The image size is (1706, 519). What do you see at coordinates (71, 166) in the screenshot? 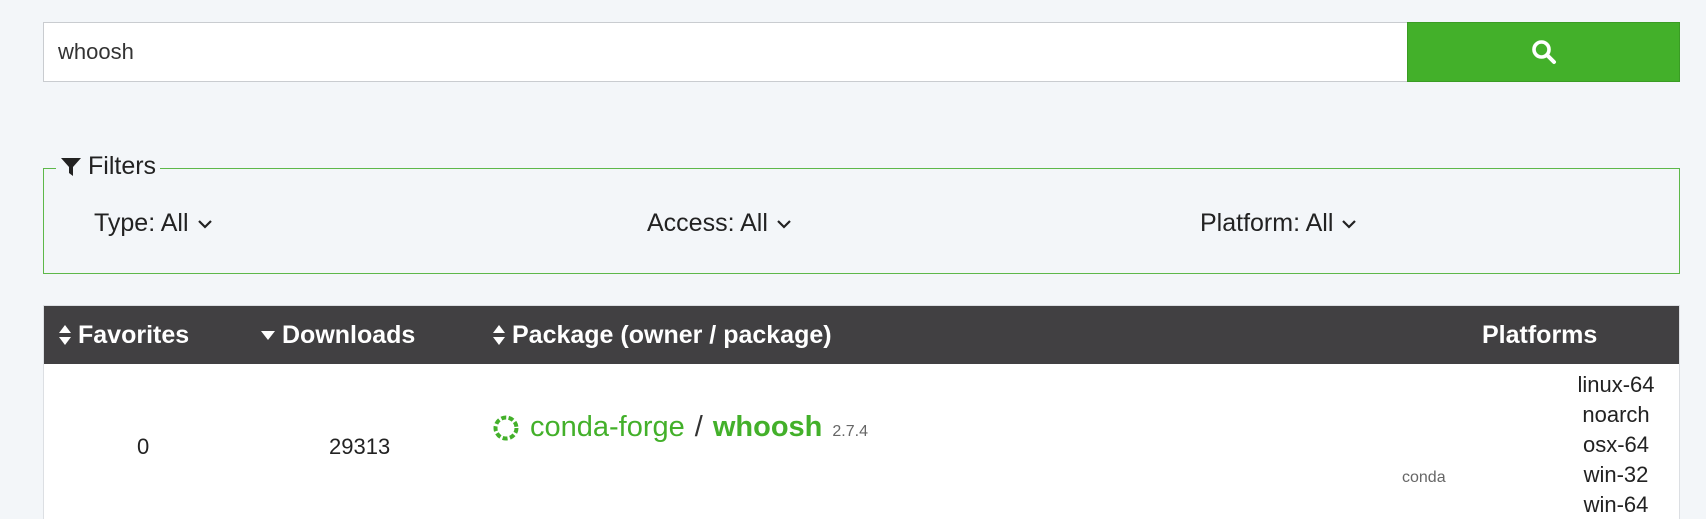
I see `filter-icon` at bounding box center [71, 166].